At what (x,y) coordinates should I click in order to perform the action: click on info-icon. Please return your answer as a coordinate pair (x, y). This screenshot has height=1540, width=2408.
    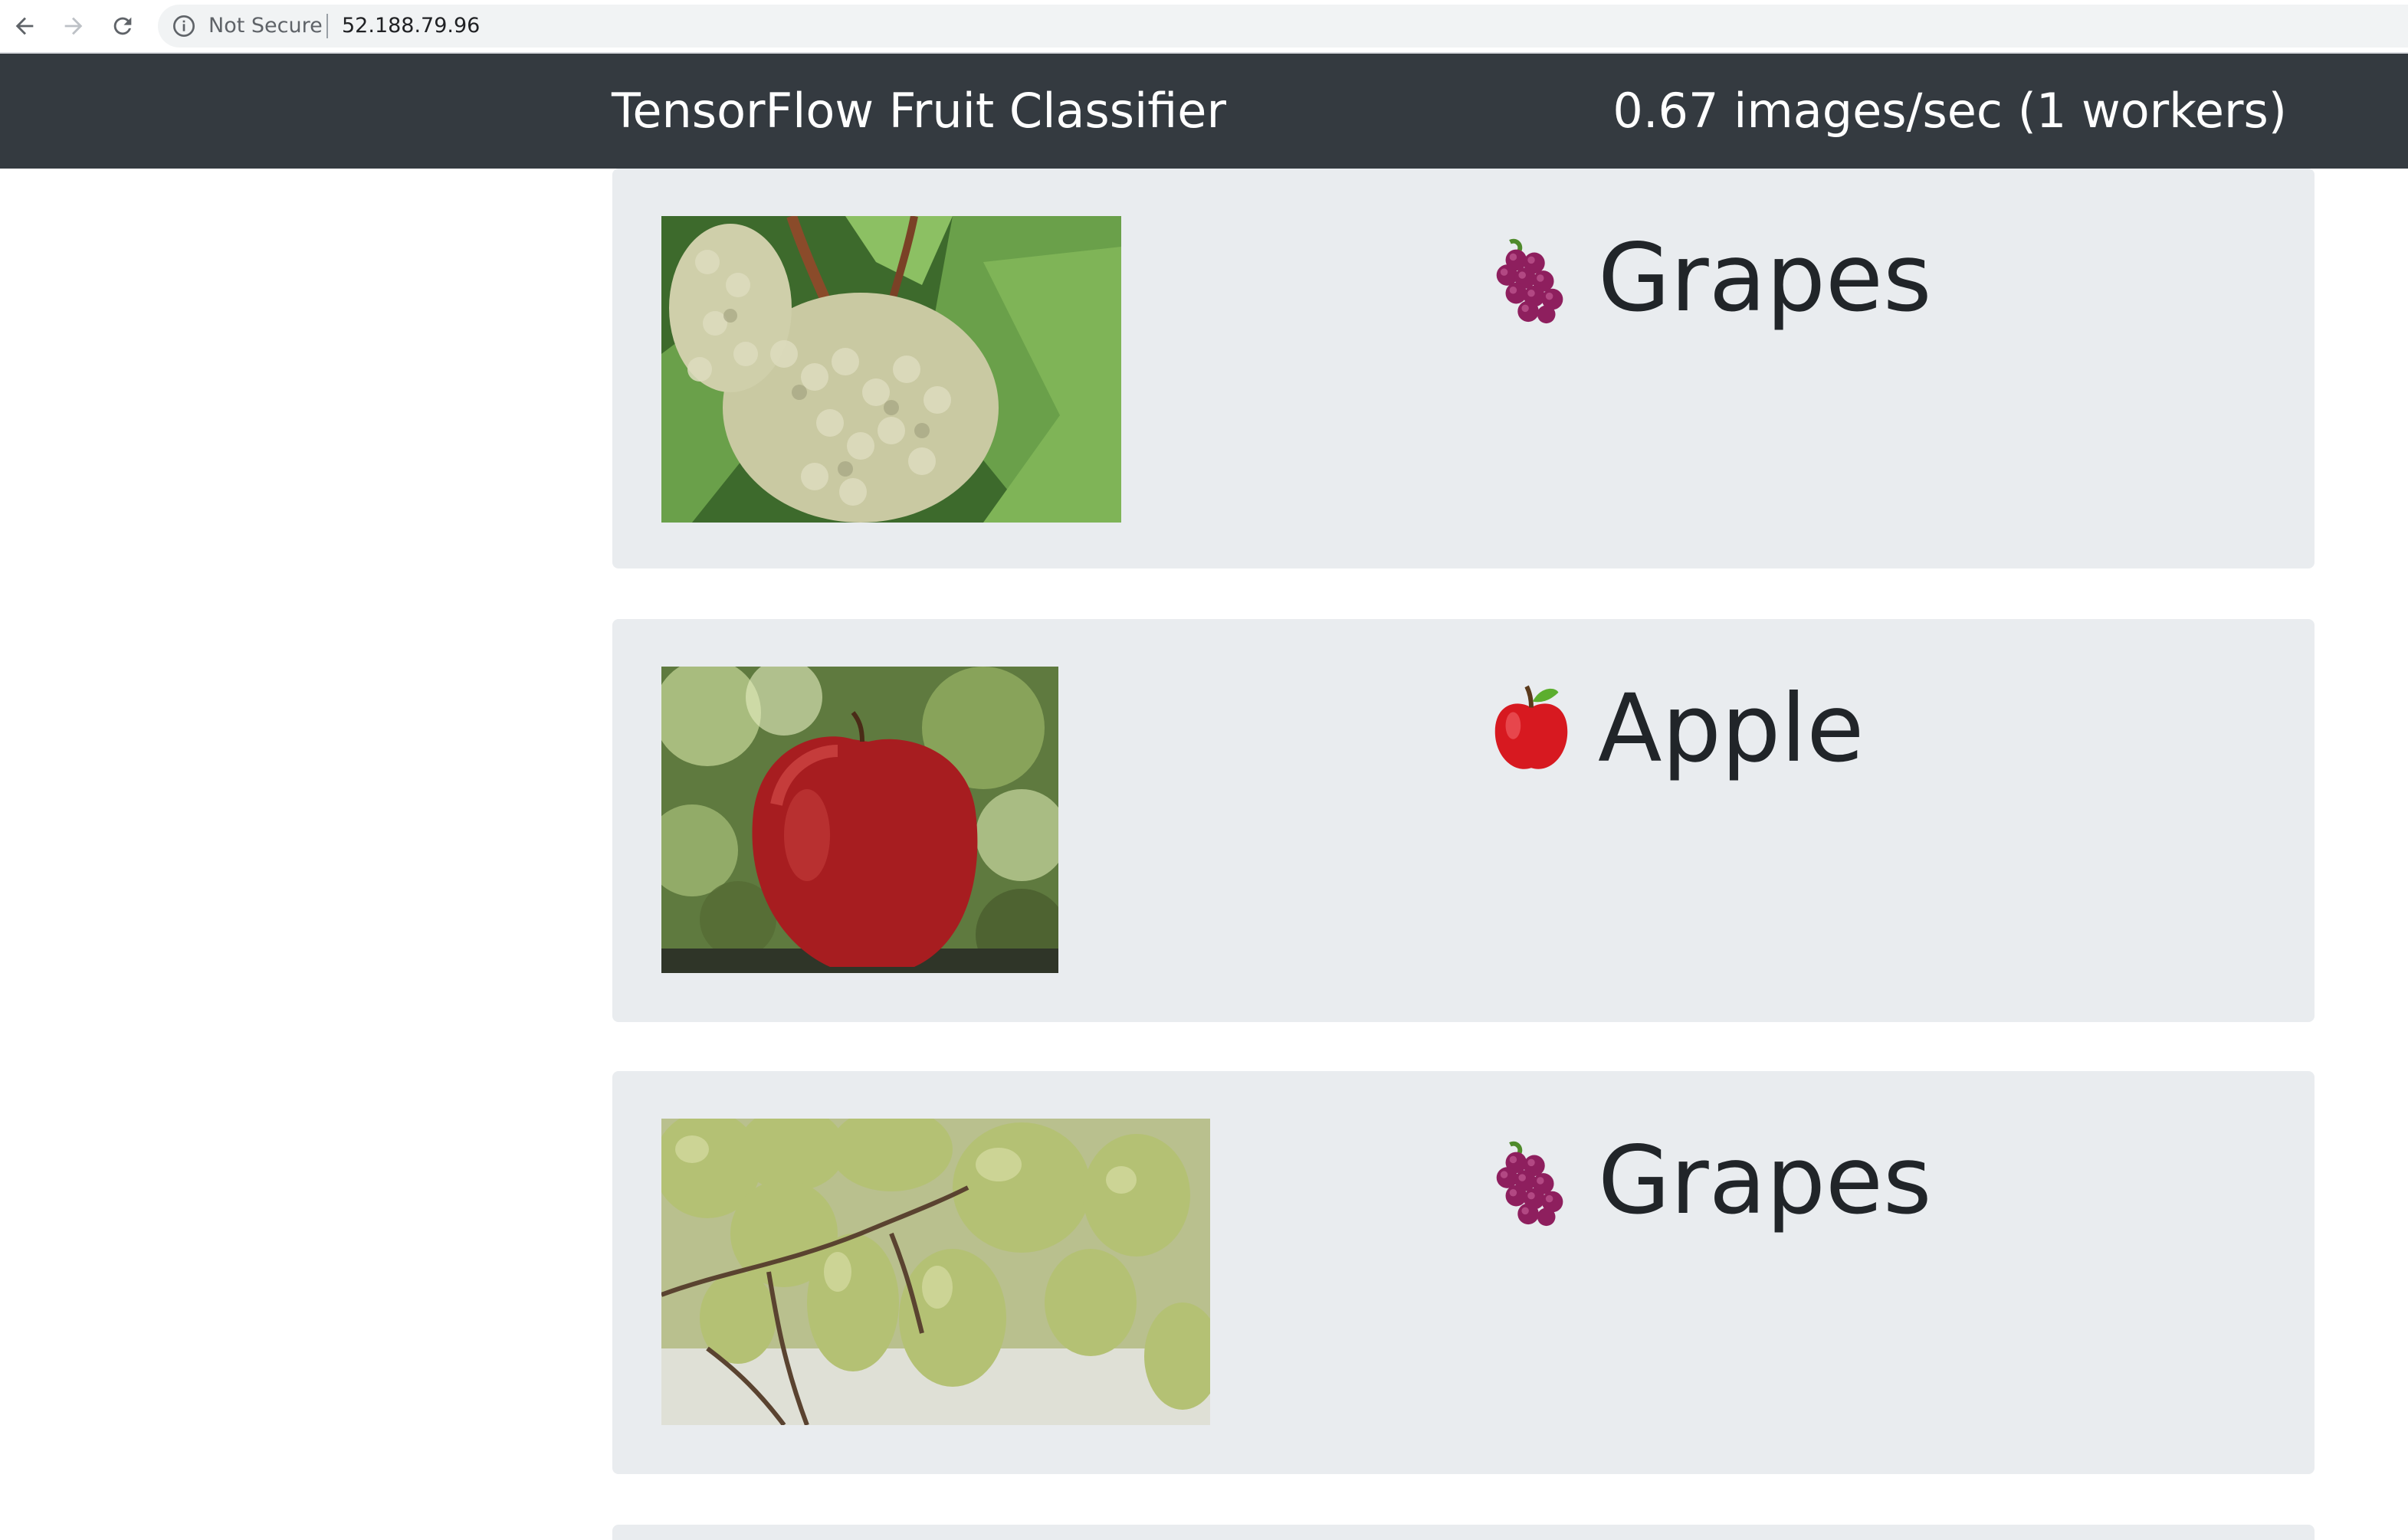
    Looking at the image, I should click on (184, 26).